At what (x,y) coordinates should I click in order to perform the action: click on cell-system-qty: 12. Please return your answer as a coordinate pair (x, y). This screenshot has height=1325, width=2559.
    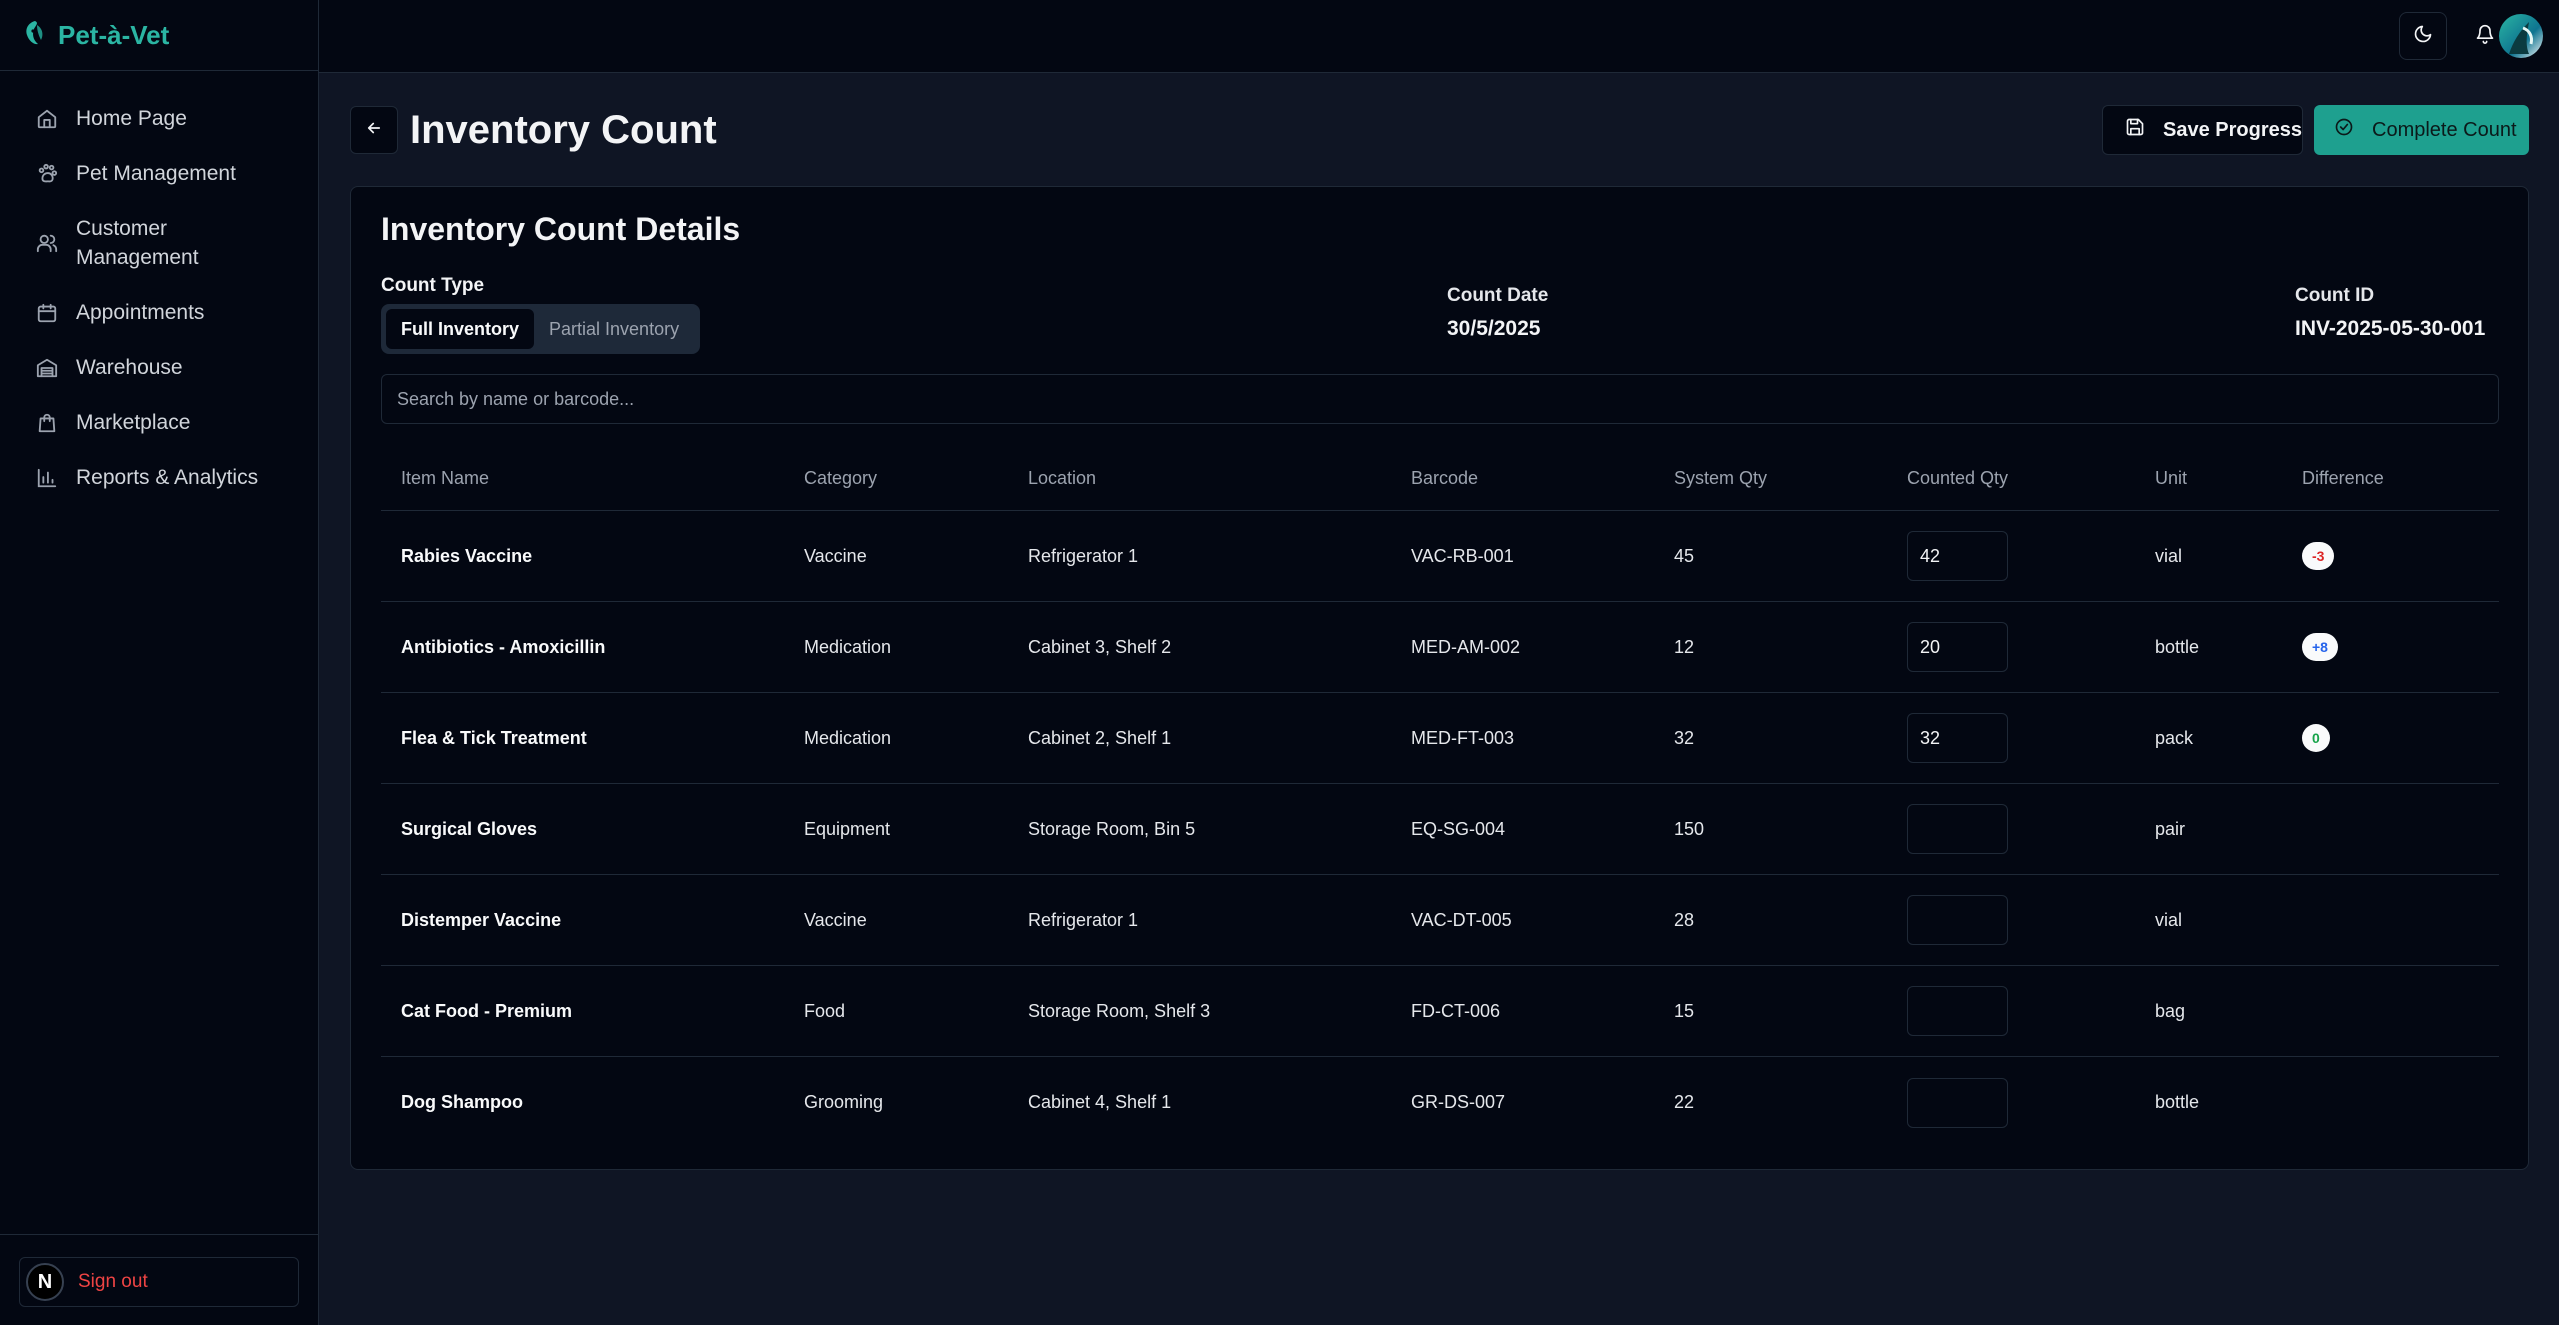
    Looking at the image, I should click on (1684, 646).